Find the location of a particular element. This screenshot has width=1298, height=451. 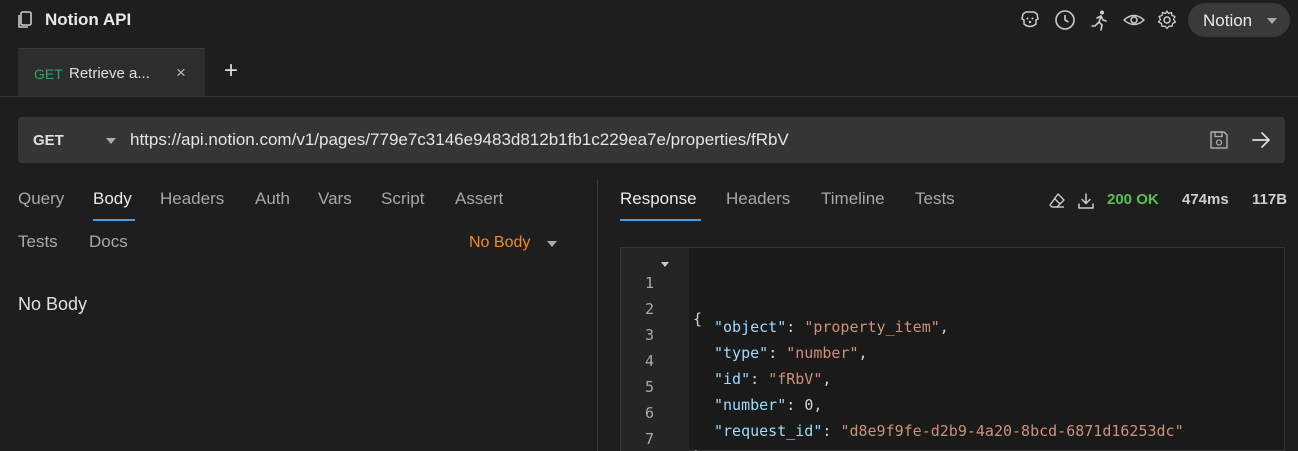

response-time: 474ms is located at coordinates (1205, 199).